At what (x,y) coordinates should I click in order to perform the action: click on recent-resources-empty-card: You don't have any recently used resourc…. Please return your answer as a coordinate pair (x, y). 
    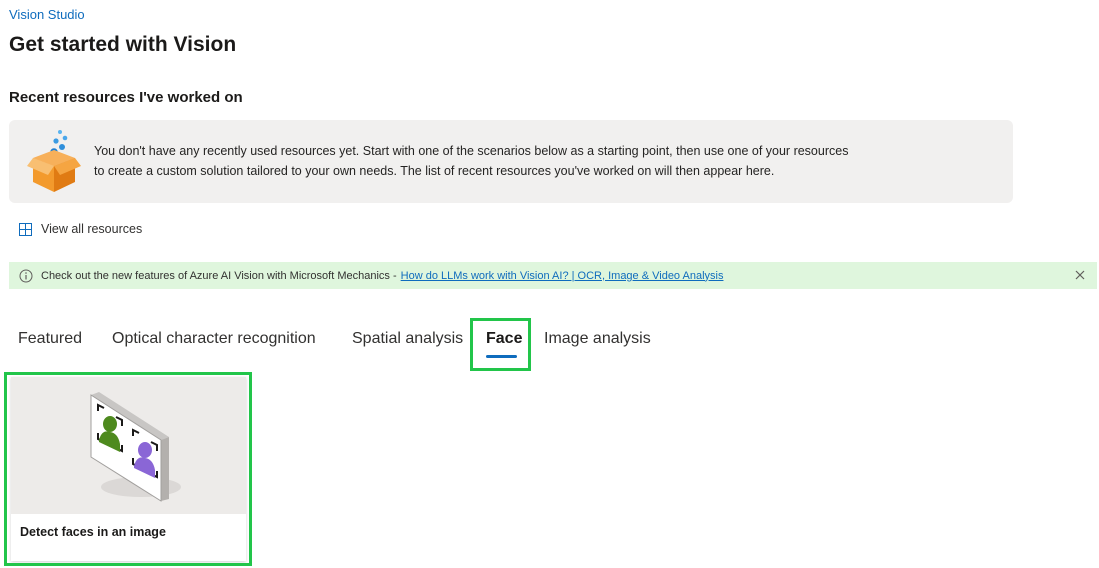
    Looking at the image, I should click on (511, 161).